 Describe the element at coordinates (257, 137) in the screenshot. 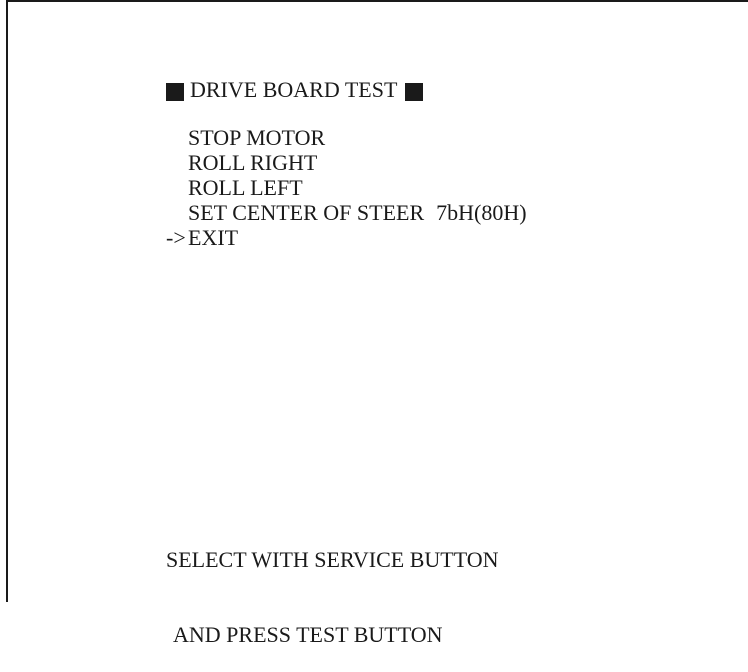

I see `menu-item-label: STOP MOTOR` at that location.